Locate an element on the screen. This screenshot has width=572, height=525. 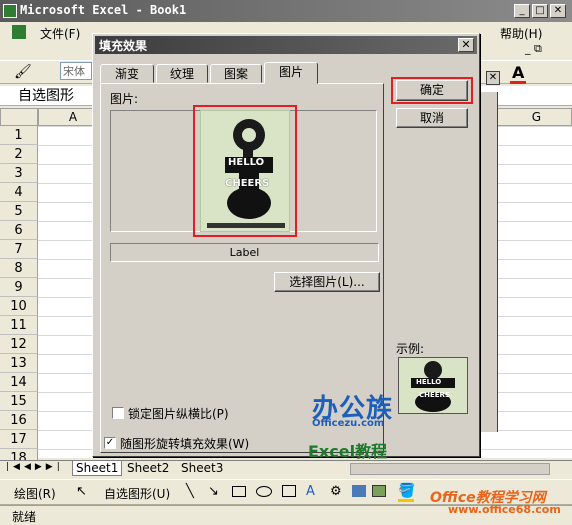
sample-label: 示例: is located at coordinates (410, 349).